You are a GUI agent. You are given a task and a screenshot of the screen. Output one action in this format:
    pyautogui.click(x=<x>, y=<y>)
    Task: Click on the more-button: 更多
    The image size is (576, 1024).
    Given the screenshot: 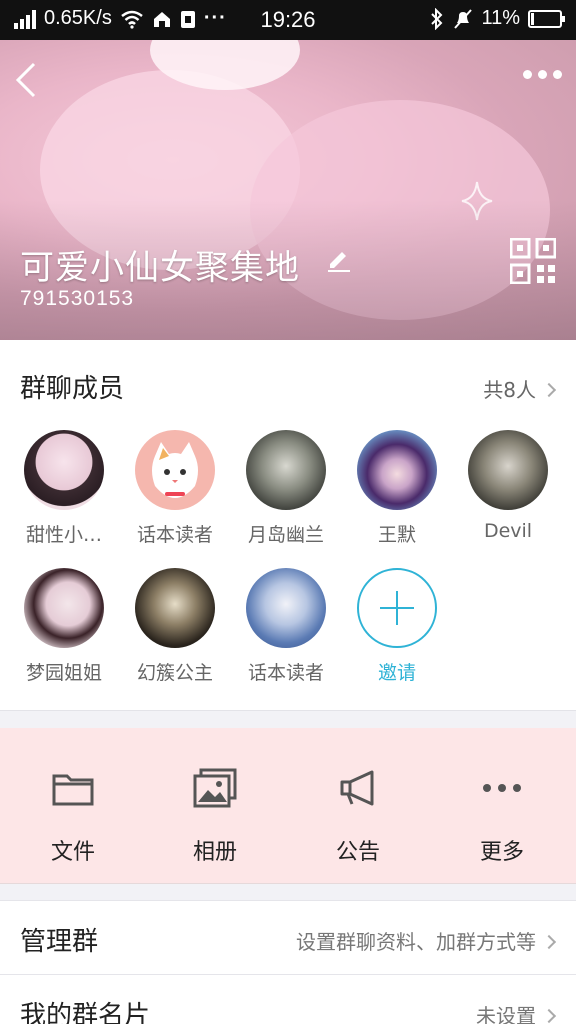 What is the action you would take?
    pyautogui.click(x=502, y=816)
    